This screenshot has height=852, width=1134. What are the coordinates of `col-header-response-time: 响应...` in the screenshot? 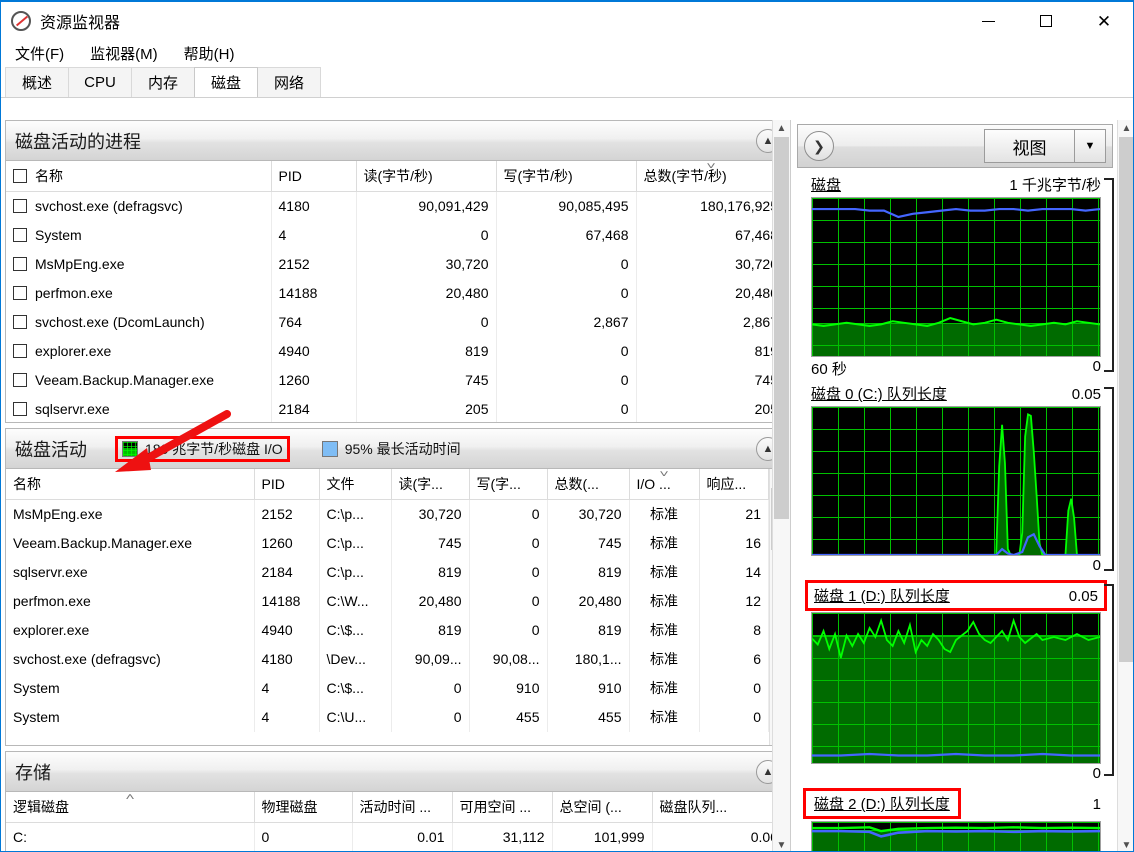 It's located at (734, 484).